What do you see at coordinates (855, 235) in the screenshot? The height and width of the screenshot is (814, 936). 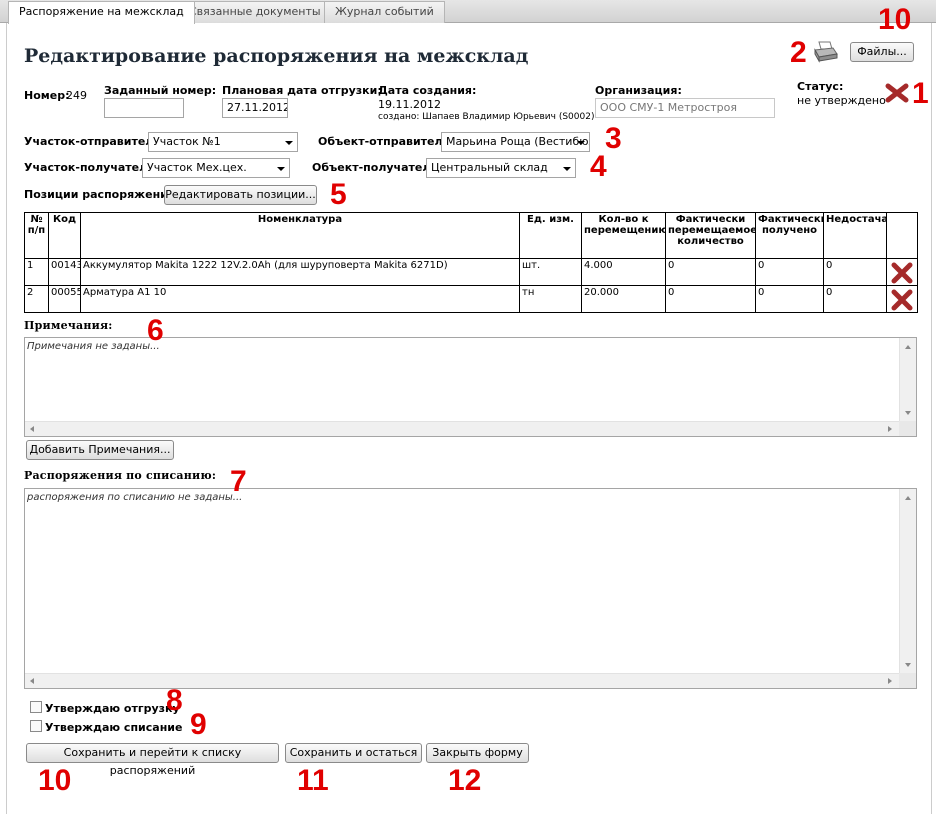 I see `column-header: Недостача` at bounding box center [855, 235].